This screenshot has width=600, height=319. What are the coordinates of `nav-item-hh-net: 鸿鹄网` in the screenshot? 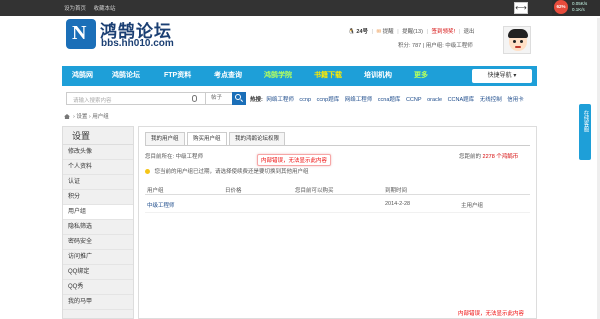 It's located at (82, 76).